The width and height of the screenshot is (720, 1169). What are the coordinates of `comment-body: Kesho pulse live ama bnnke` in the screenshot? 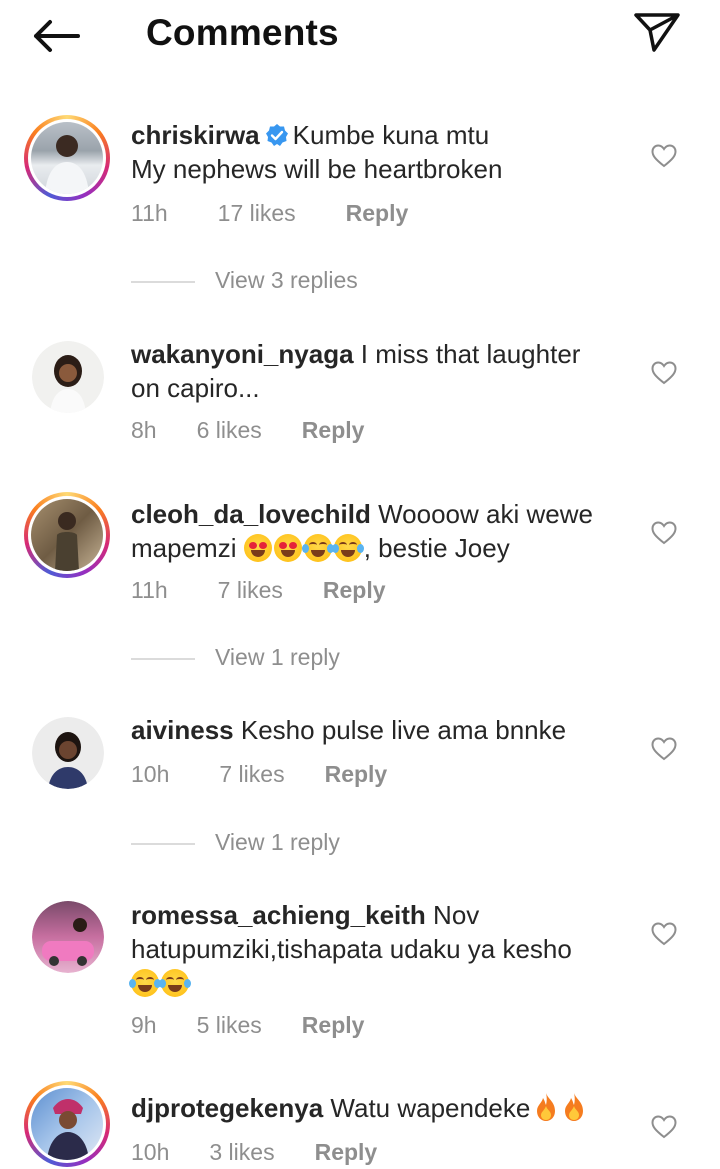 It's located at (403, 730).